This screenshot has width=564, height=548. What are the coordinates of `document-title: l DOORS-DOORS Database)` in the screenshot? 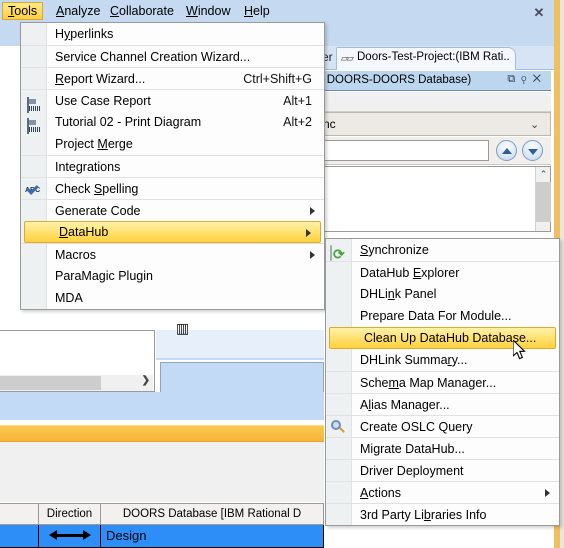 It's located at (396, 80).